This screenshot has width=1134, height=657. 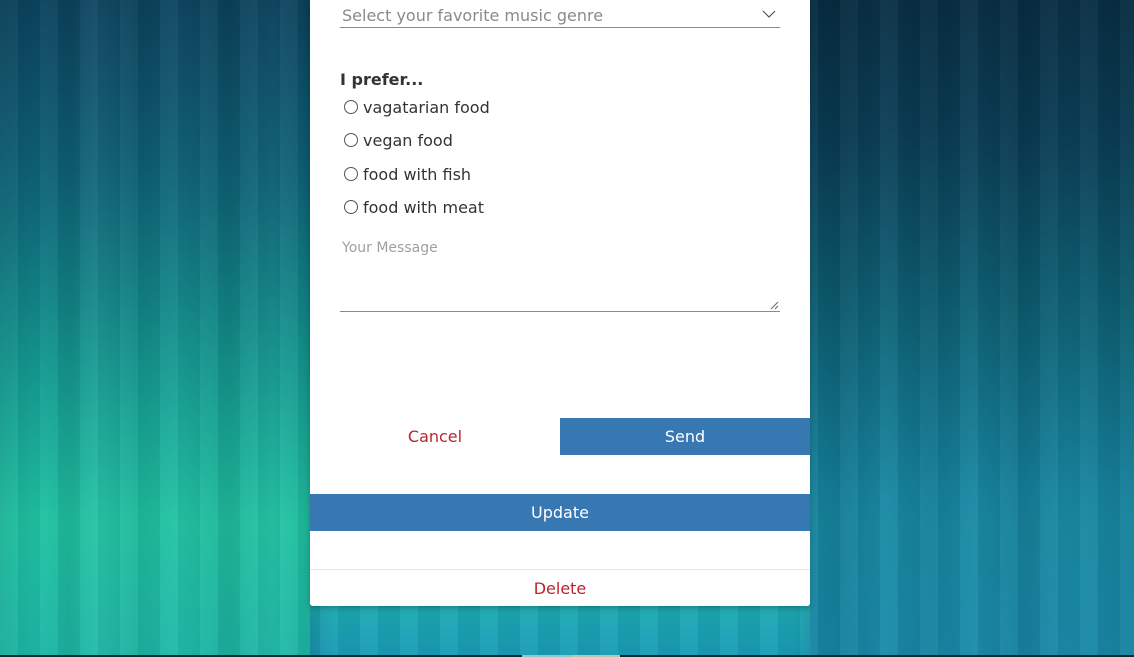 What do you see at coordinates (560, 512) in the screenshot?
I see `update-button: Update` at bounding box center [560, 512].